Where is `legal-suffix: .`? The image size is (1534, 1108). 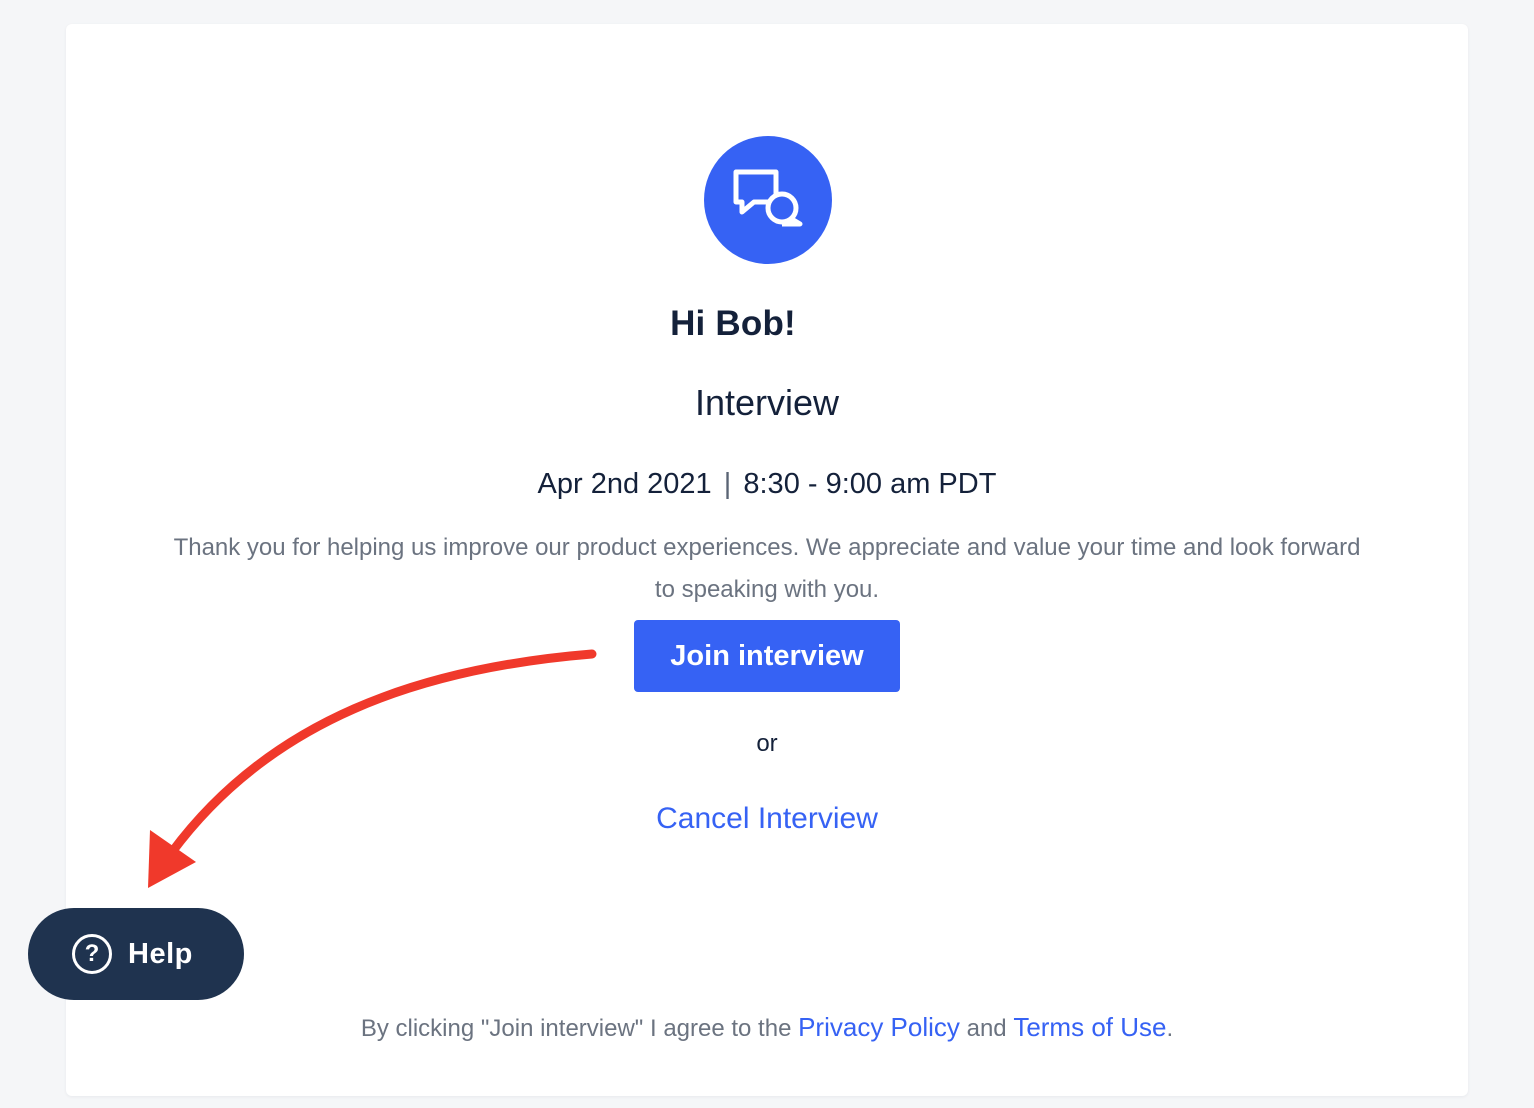 legal-suffix: . is located at coordinates (1170, 1028).